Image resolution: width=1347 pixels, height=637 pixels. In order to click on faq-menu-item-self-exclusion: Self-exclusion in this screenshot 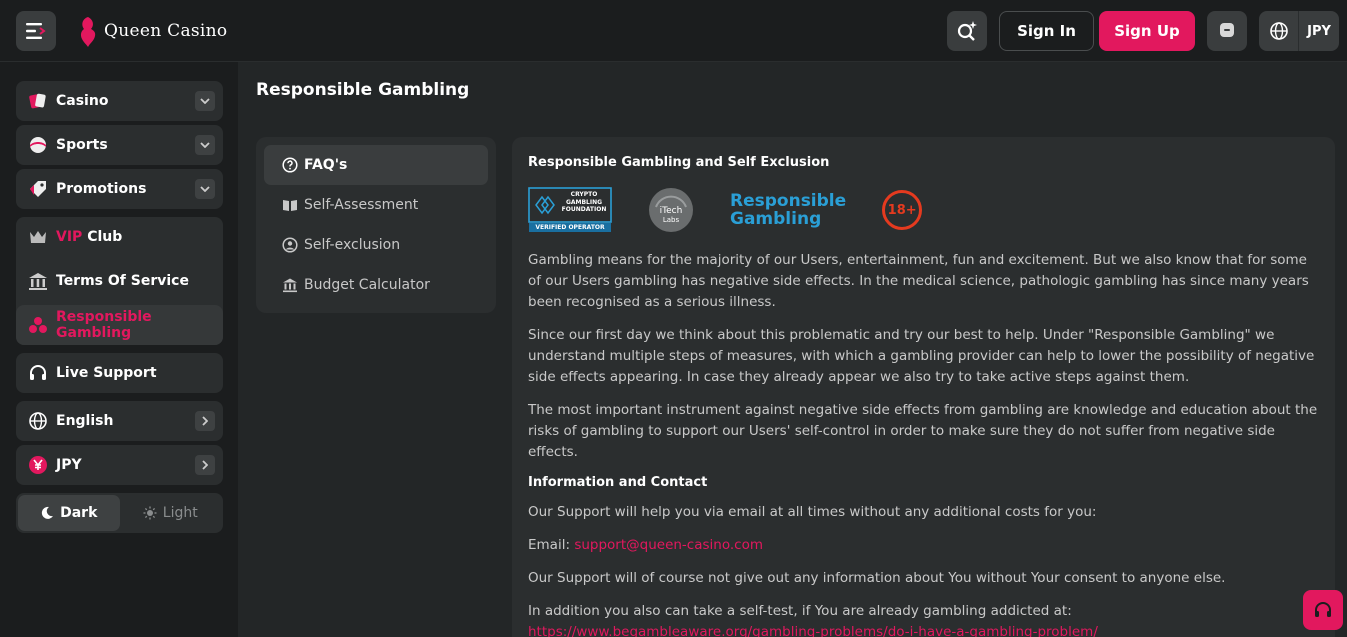, I will do `click(376, 245)`.